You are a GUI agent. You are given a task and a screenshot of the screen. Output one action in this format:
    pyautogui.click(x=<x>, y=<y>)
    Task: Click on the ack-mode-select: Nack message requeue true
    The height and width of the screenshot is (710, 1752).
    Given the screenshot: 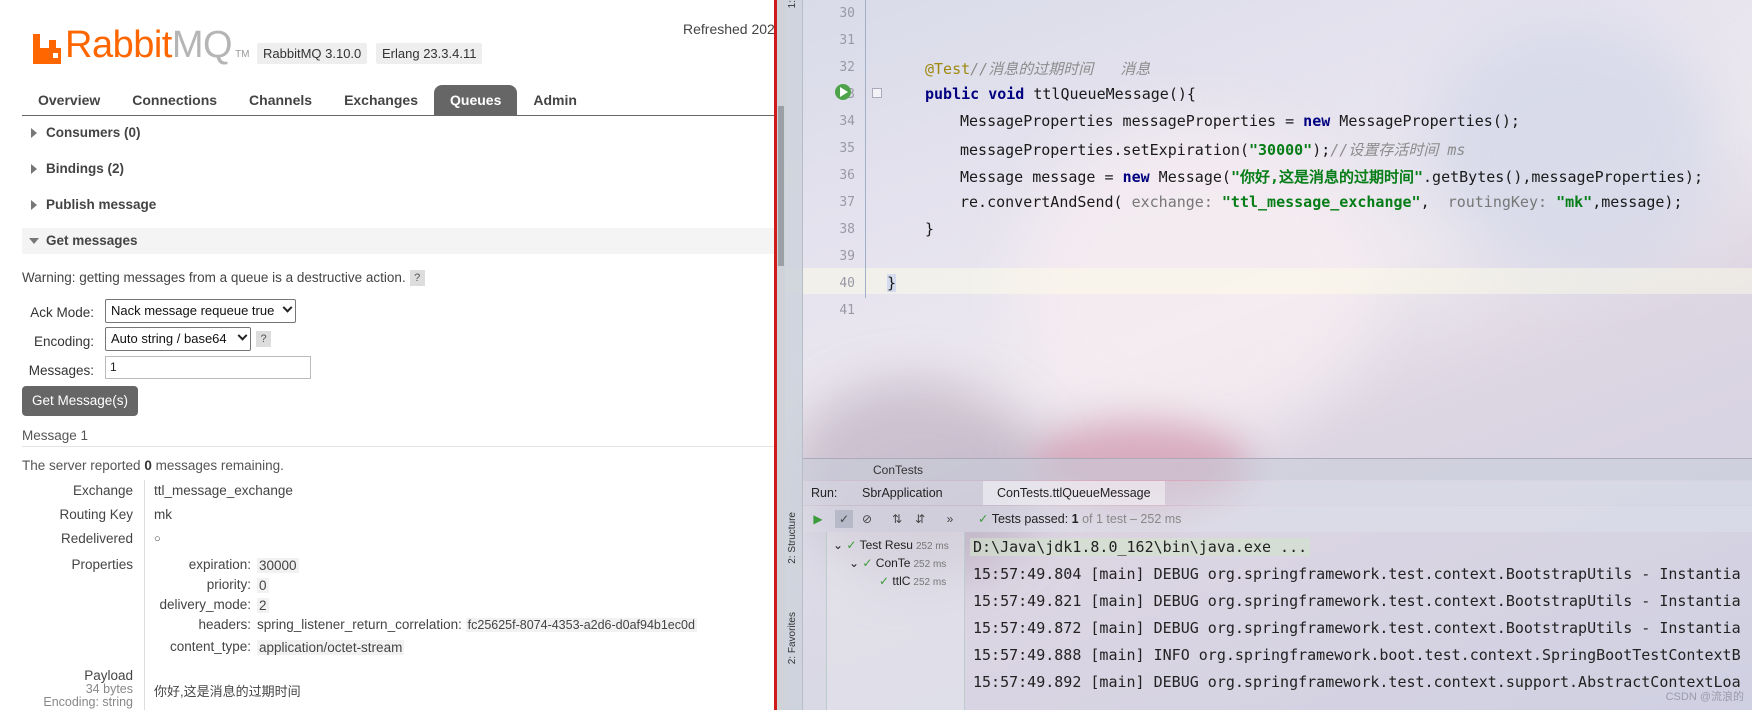 What is the action you would take?
    pyautogui.click(x=200, y=311)
    